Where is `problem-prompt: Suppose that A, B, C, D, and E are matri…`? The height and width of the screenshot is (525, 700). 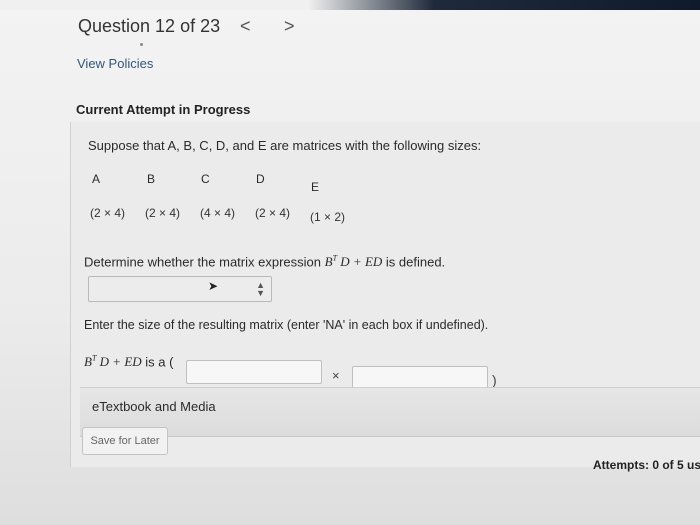
problem-prompt: Suppose that A, B, C, D, and E are matri… is located at coordinates (285, 145).